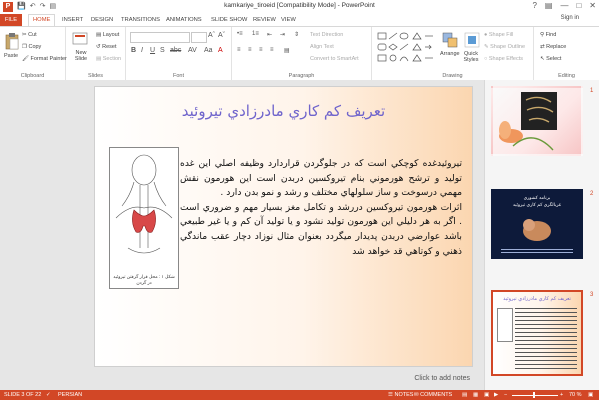 The height and width of the screenshot is (400, 599). What do you see at coordinates (255, 34) in the screenshot?
I see `numbering-icon: 1≡` at bounding box center [255, 34].